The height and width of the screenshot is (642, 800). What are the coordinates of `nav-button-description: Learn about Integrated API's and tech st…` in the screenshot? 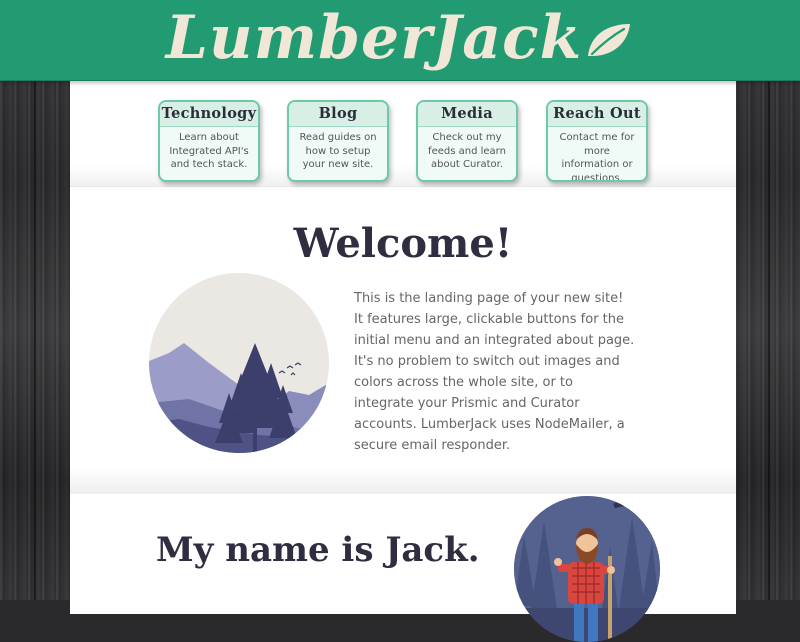 It's located at (209, 151).